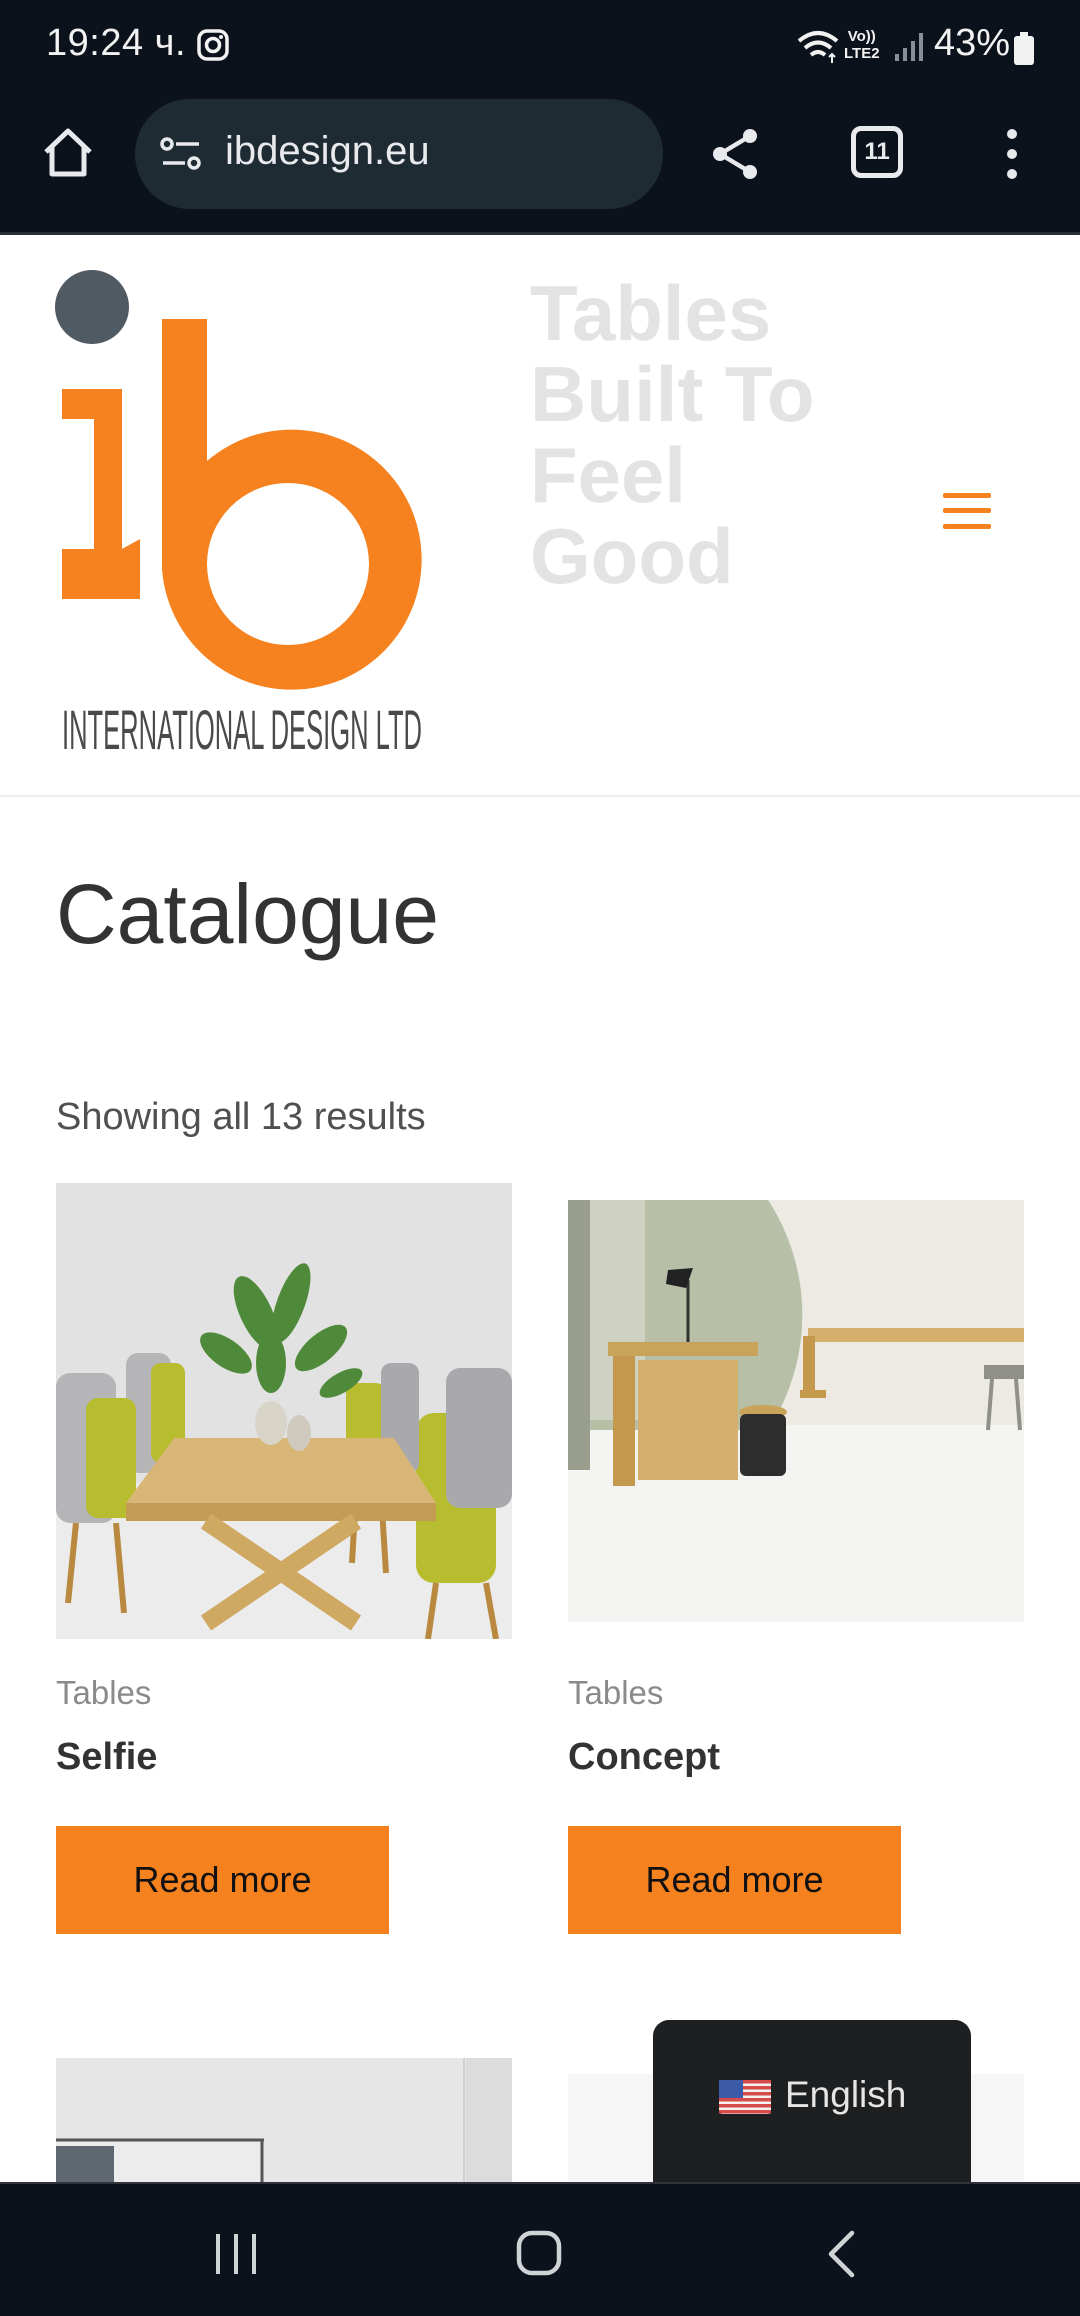  I want to click on network-type-label: Vo)) LTE2, so click(862, 45).